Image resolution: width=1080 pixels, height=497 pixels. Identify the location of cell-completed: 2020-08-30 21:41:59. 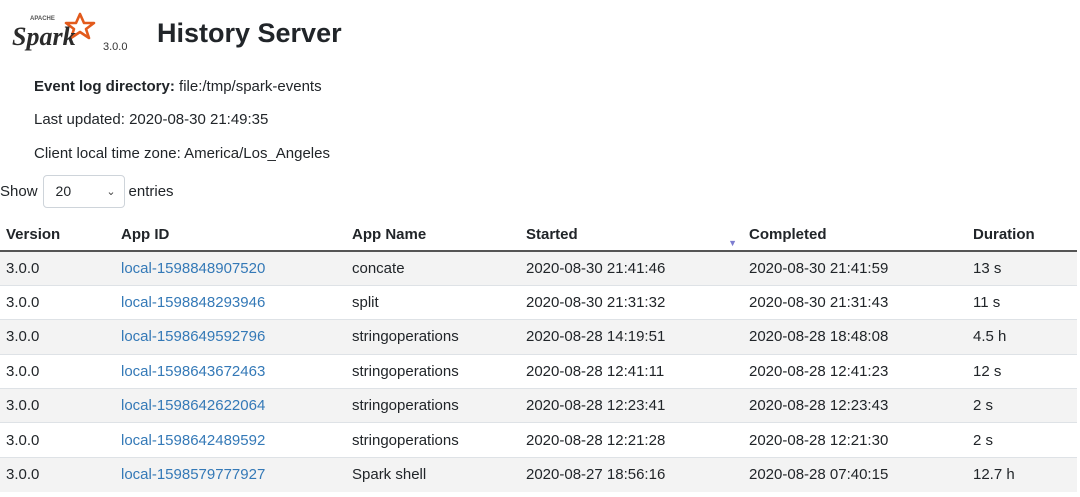
(855, 268).